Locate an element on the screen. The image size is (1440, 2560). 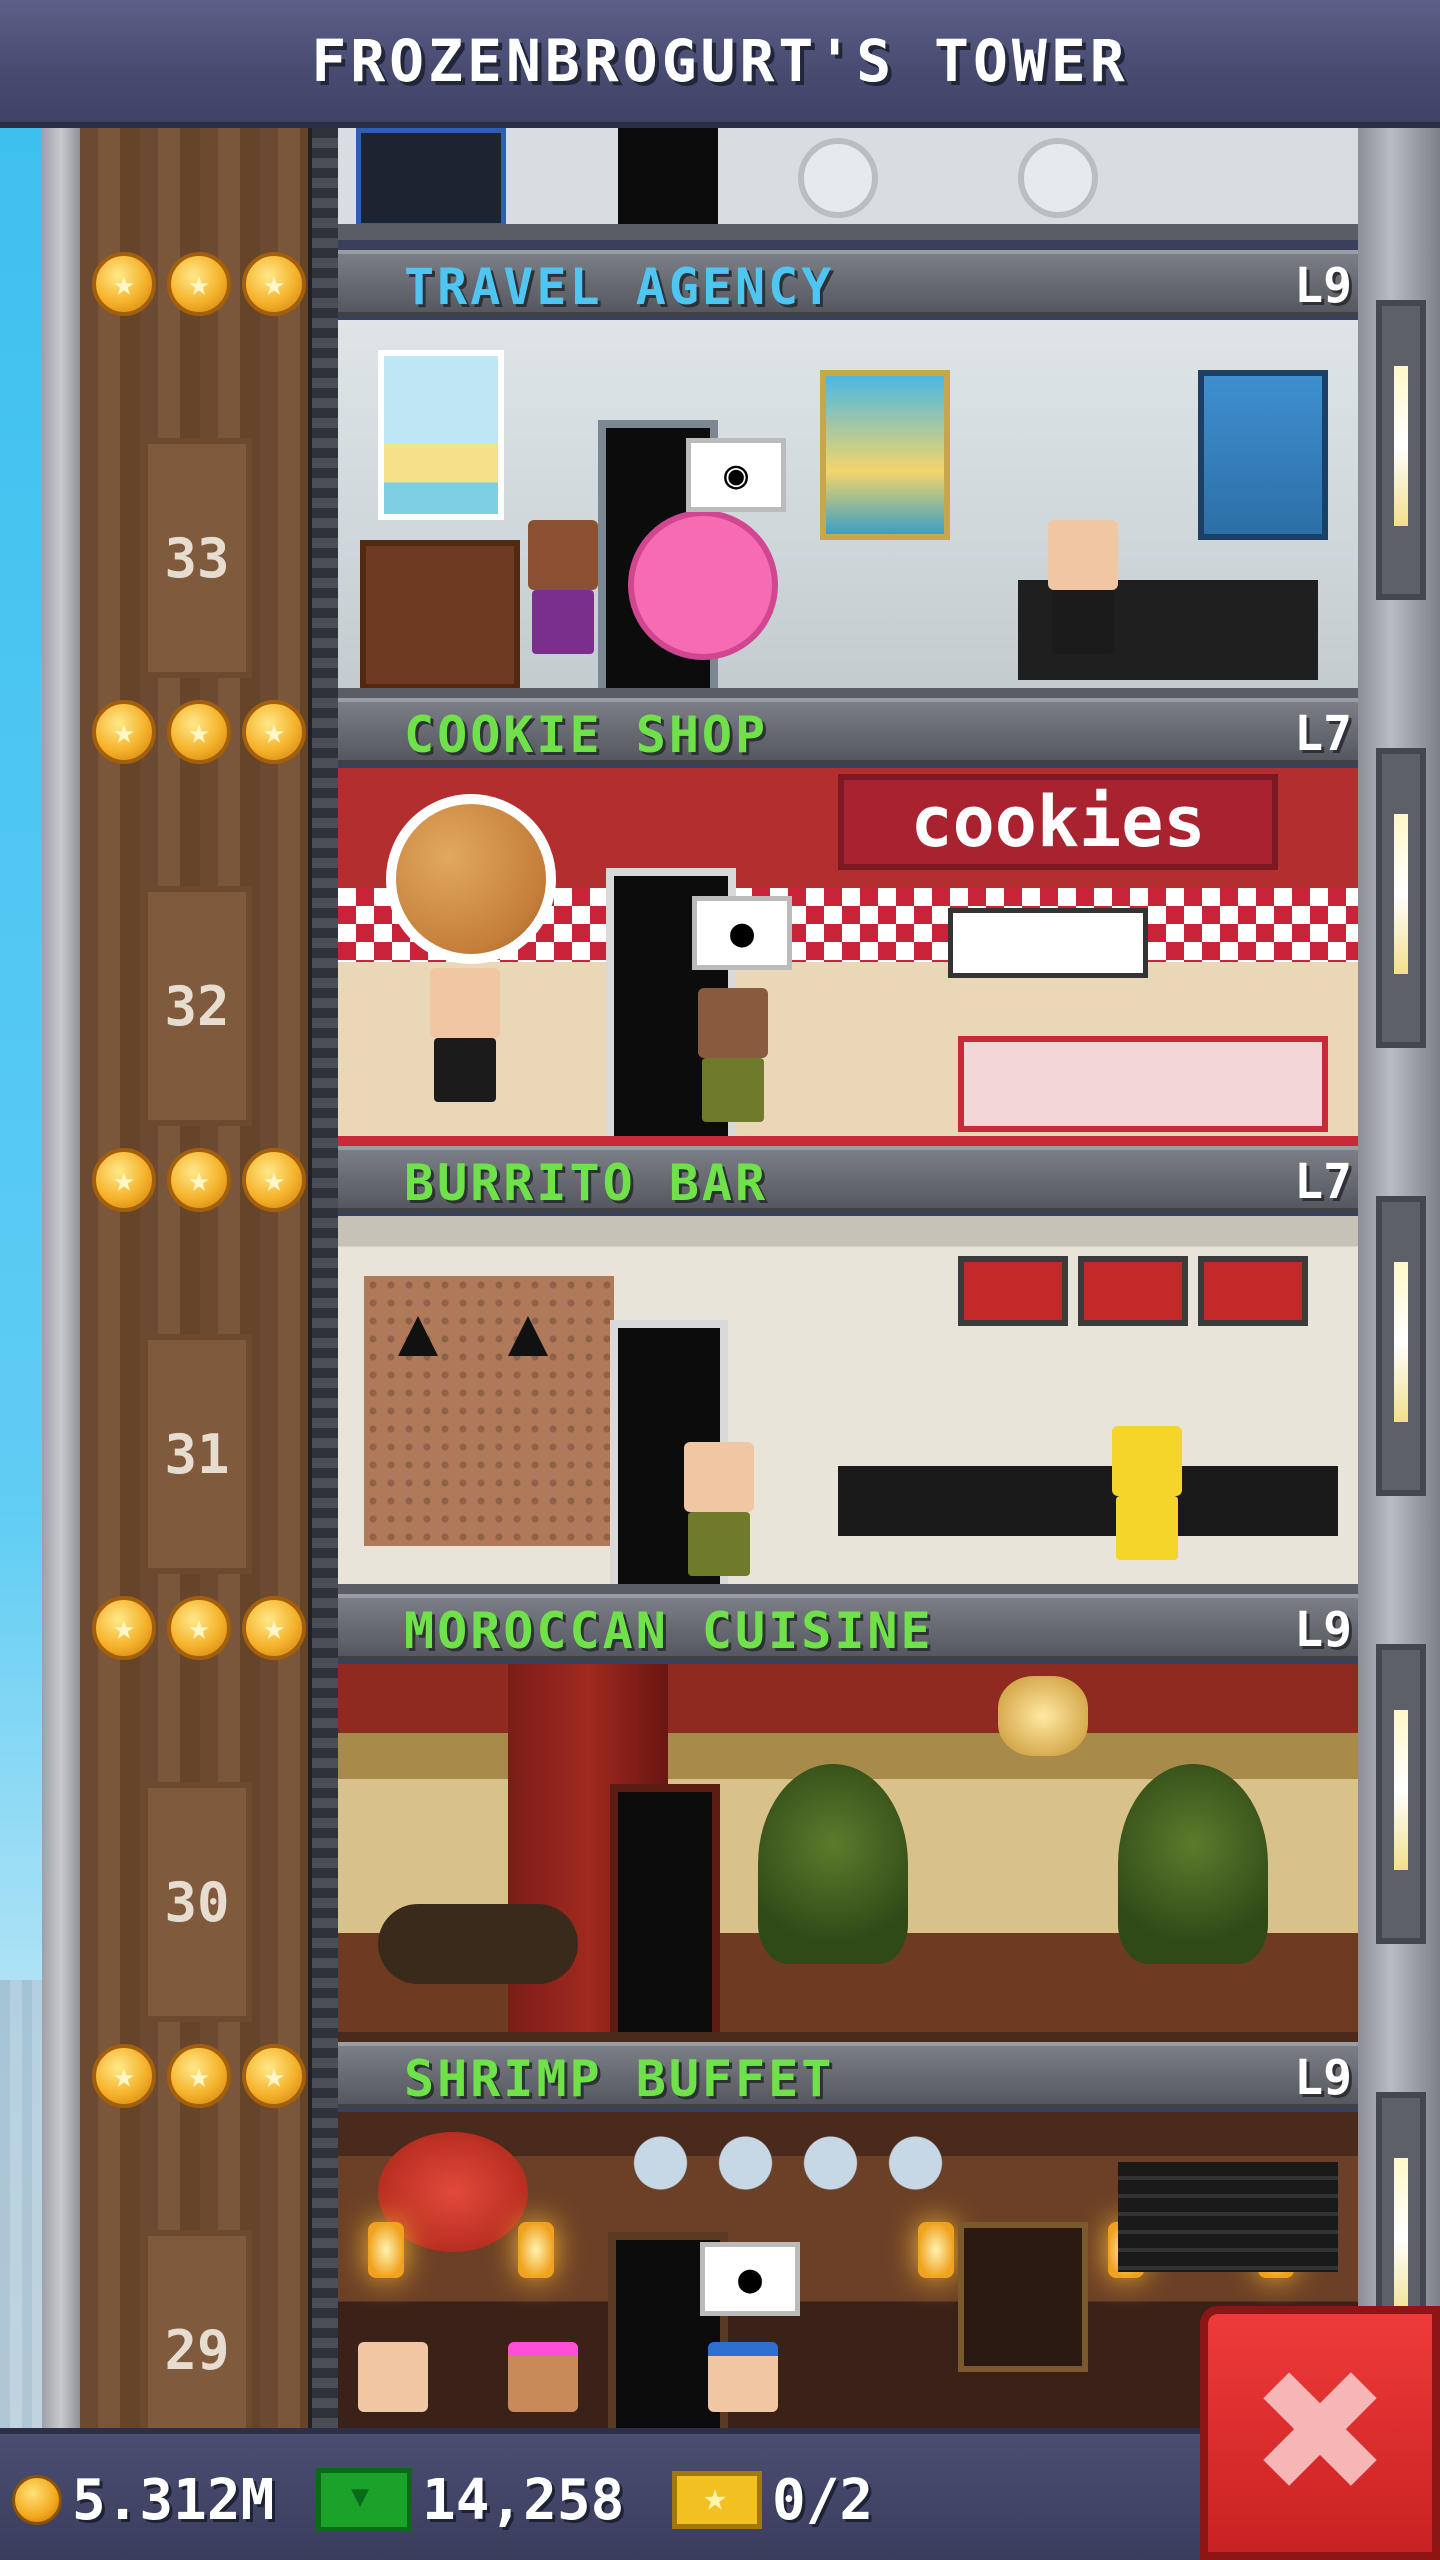
floor-label-bar: SHRIMP BUFFET L9 is located at coordinates (848, 2075).